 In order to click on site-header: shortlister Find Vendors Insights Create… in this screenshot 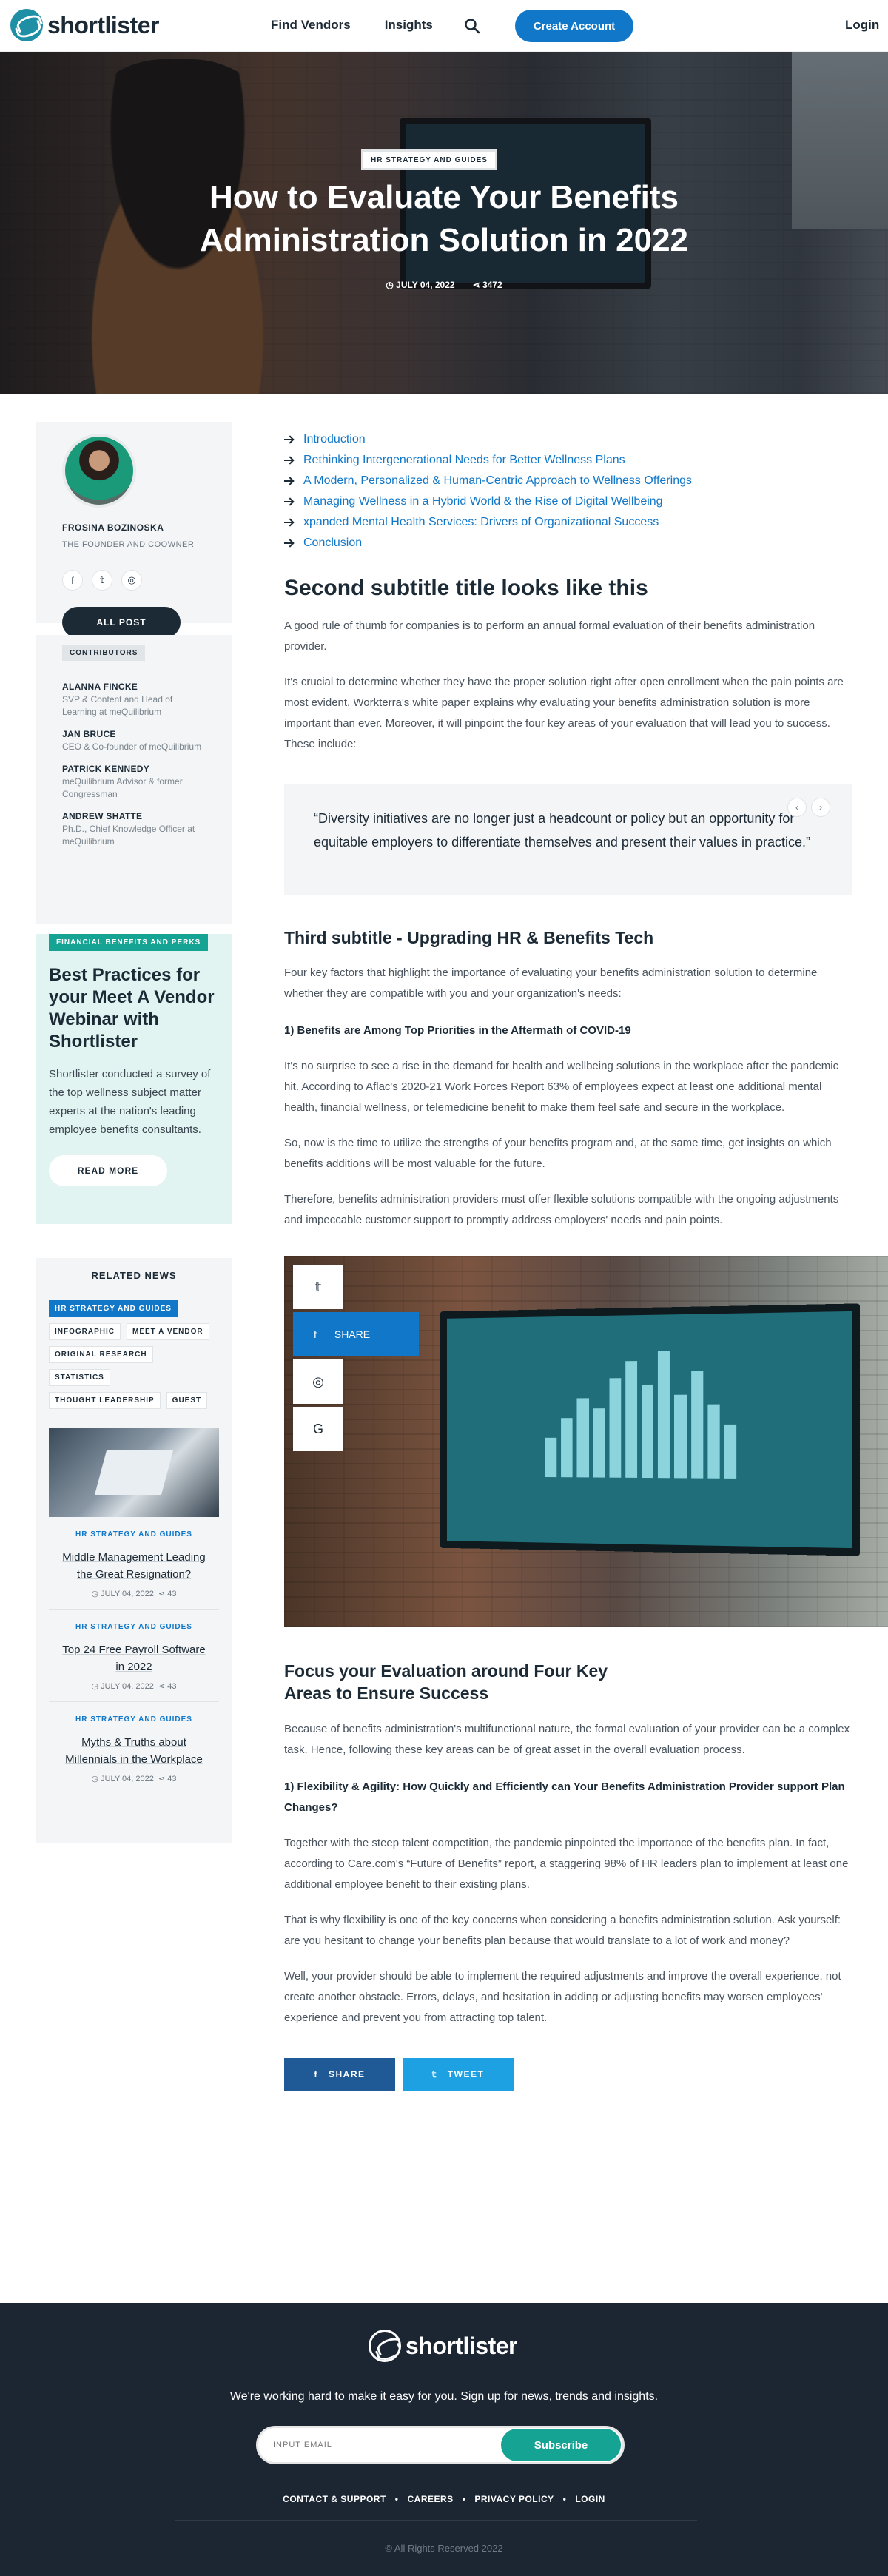, I will do `click(444, 26)`.